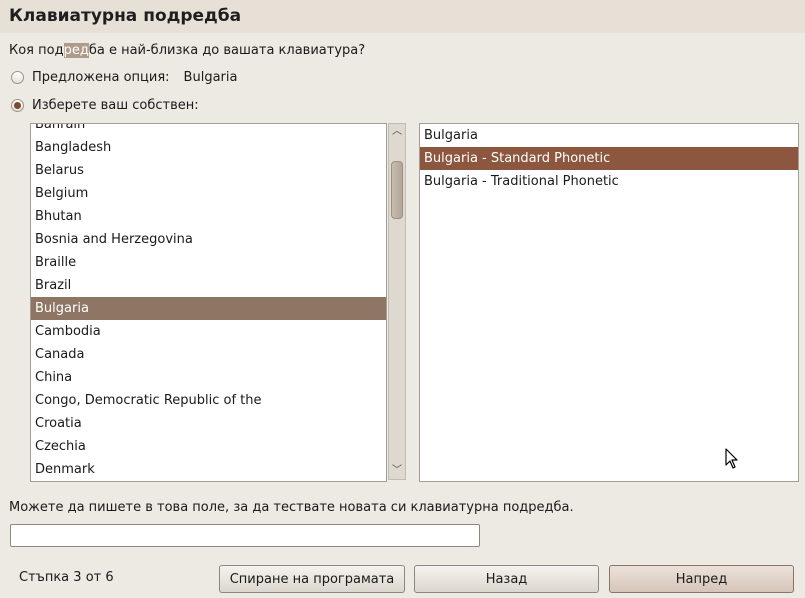 The width and height of the screenshot is (805, 598). I want to click on quit-button-label: Спиране на програмата, so click(312, 579).